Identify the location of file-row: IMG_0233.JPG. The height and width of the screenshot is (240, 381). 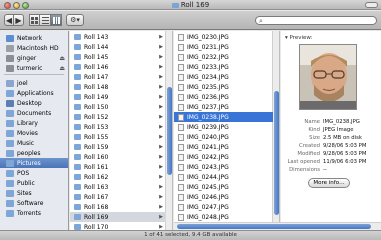
(223, 67).